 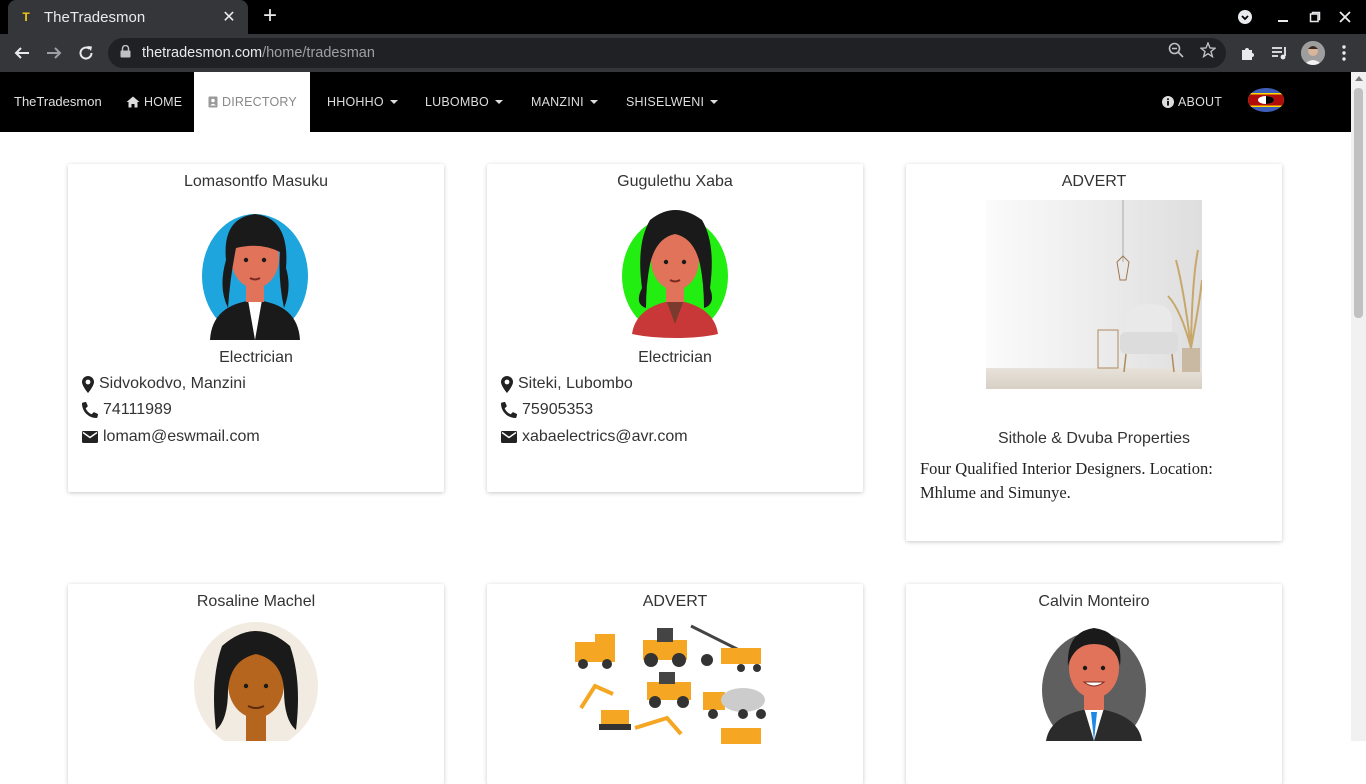 I want to click on location-text: Sidvokodvo, Manzini, so click(x=172, y=383).